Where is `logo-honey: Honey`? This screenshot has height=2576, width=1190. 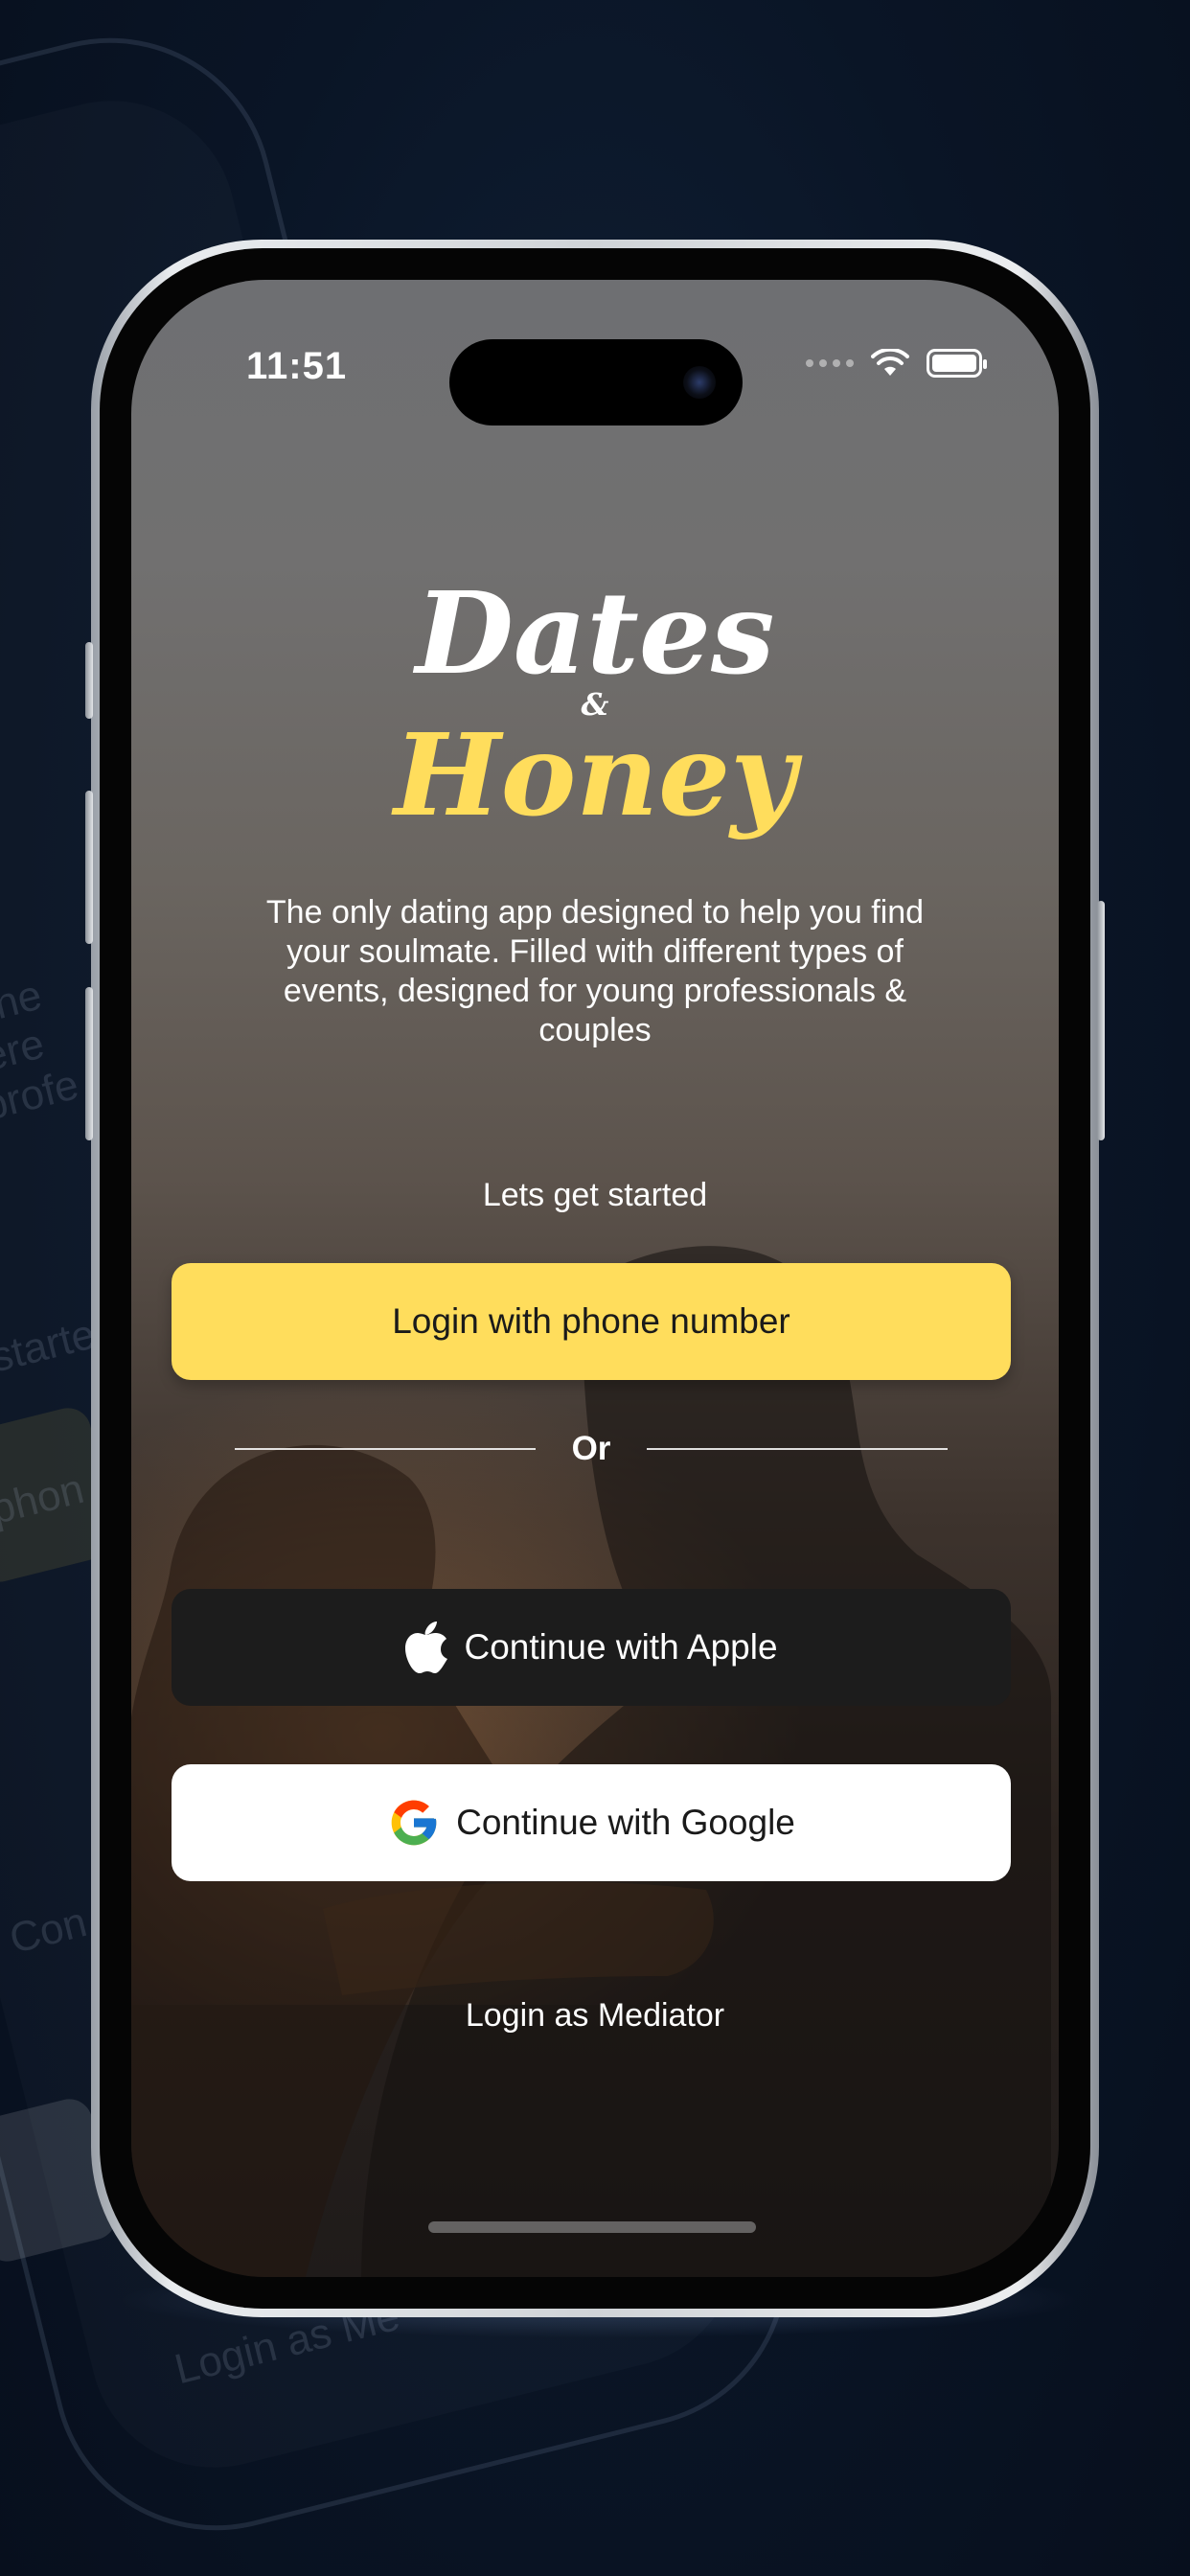 logo-honey: Honey is located at coordinates (595, 774).